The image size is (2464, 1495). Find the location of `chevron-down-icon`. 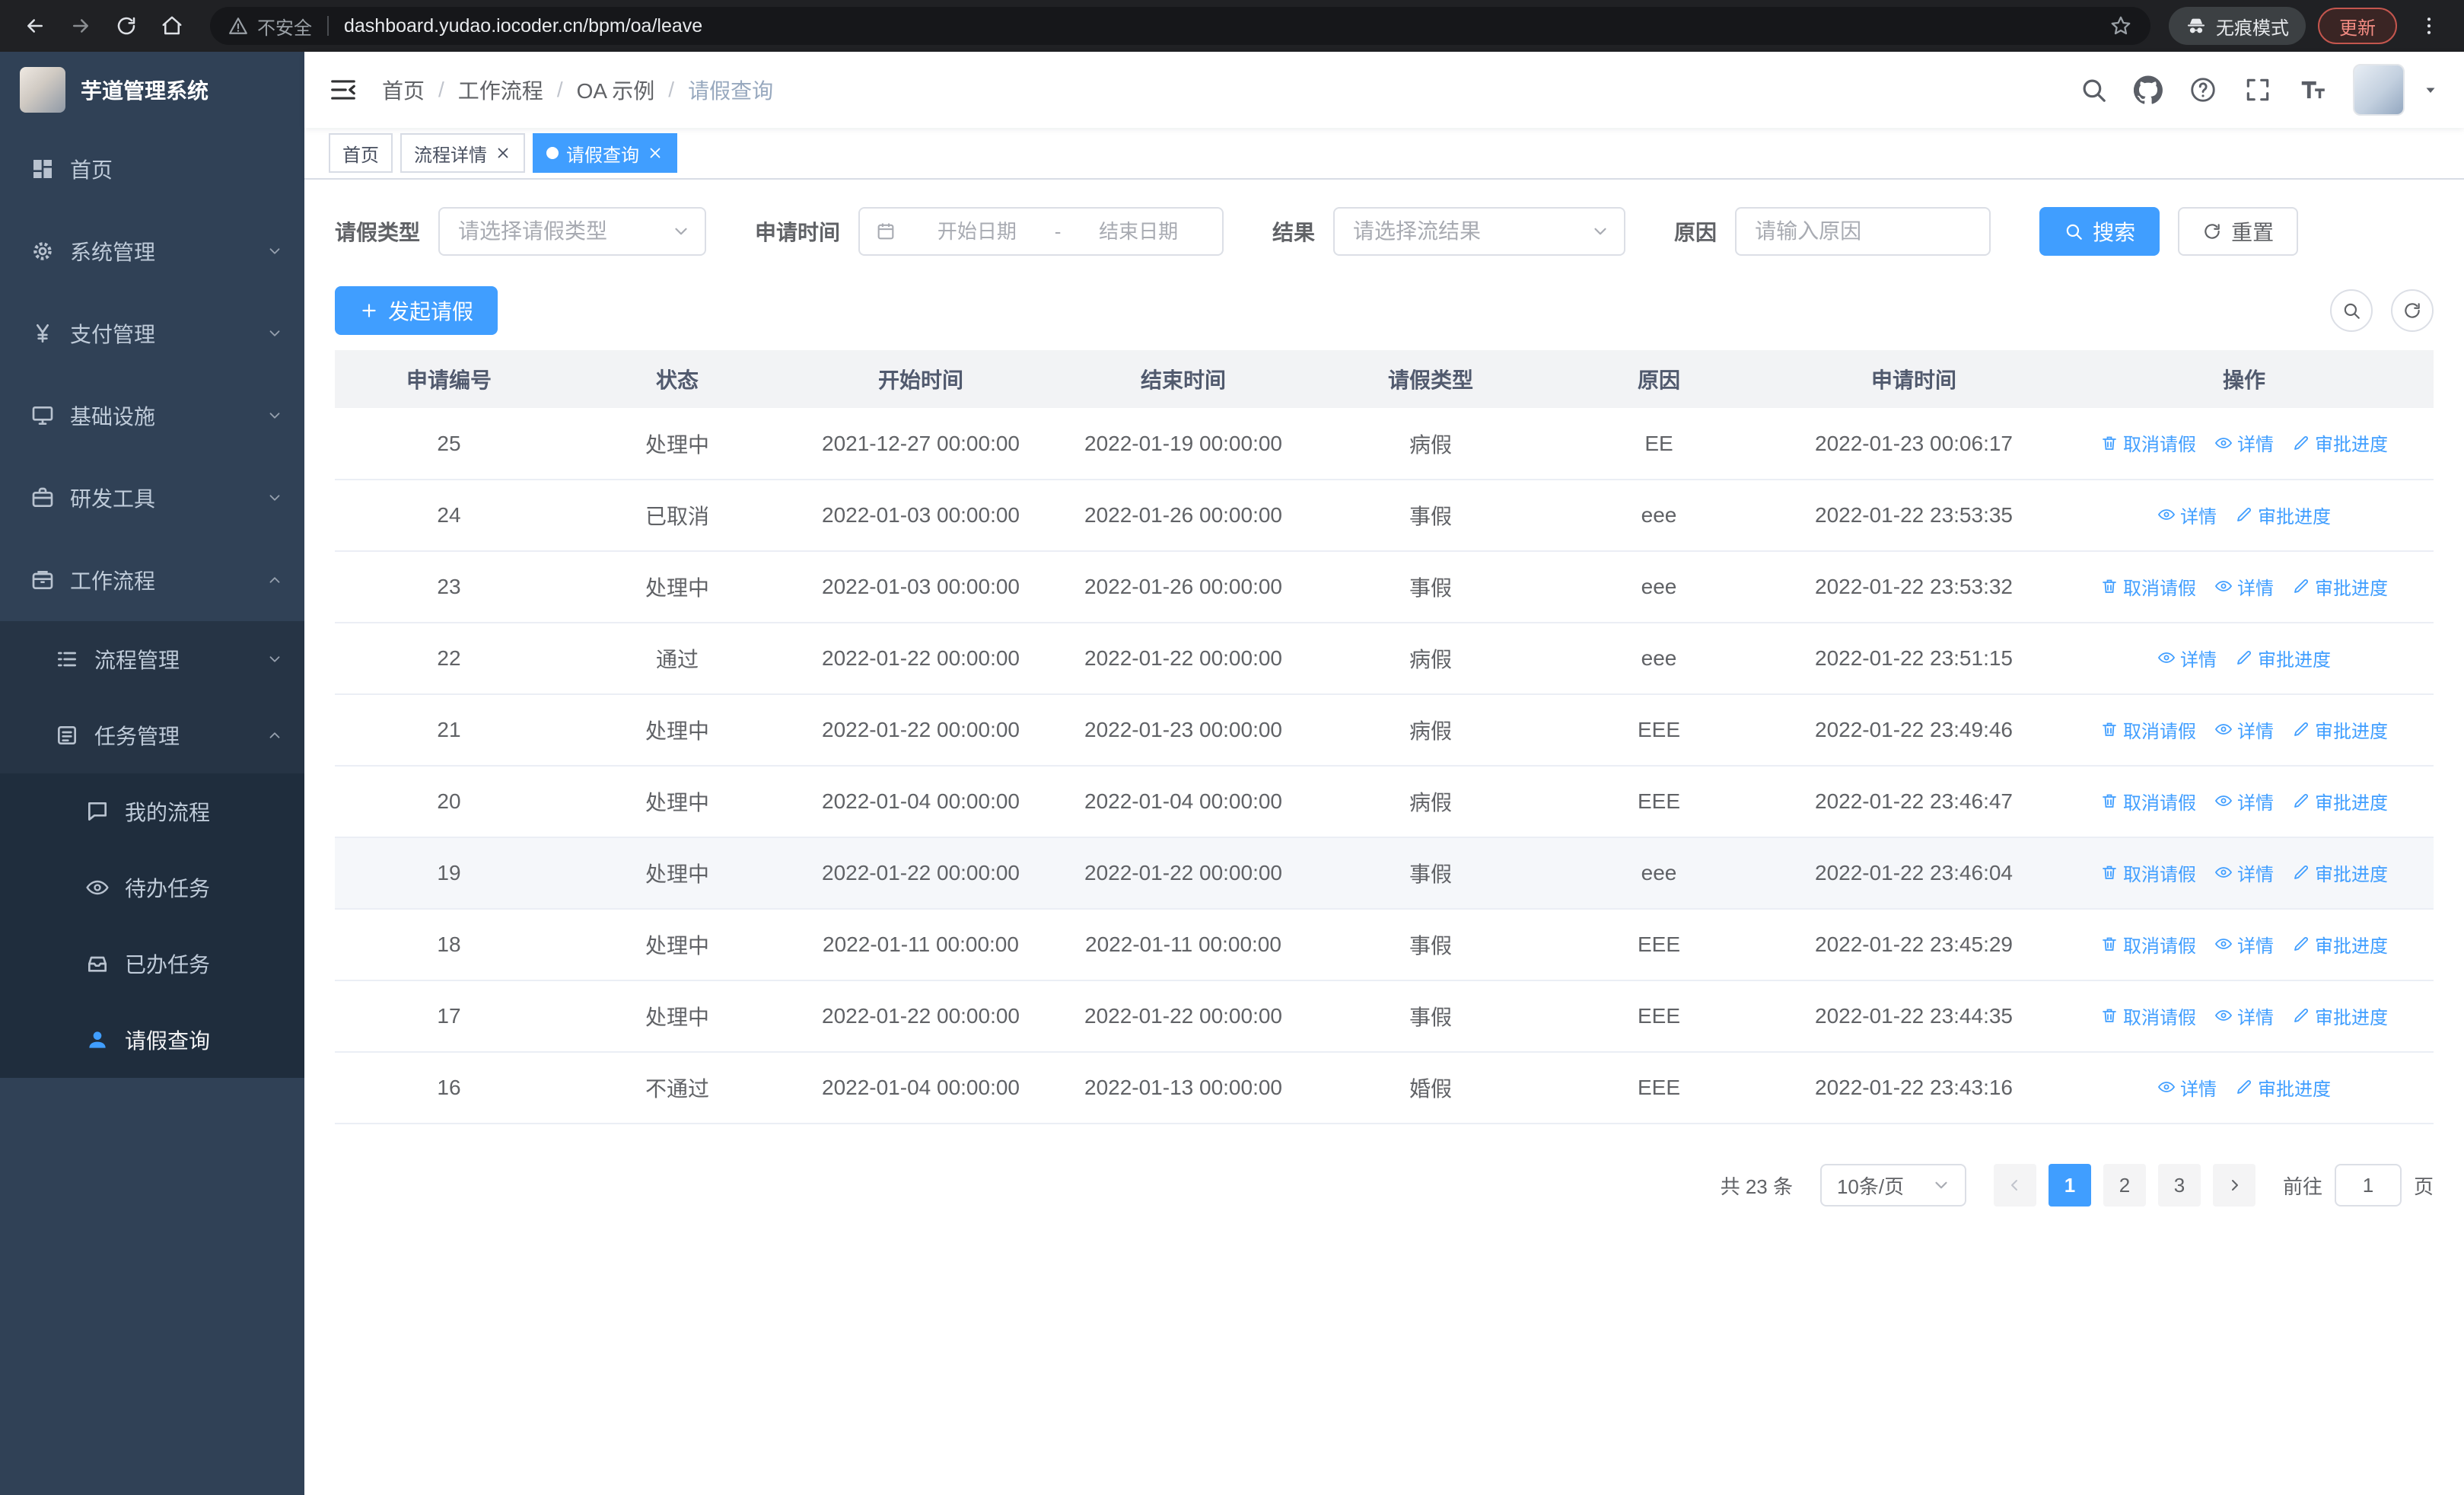

chevron-down-icon is located at coordinates (1941, 1185).